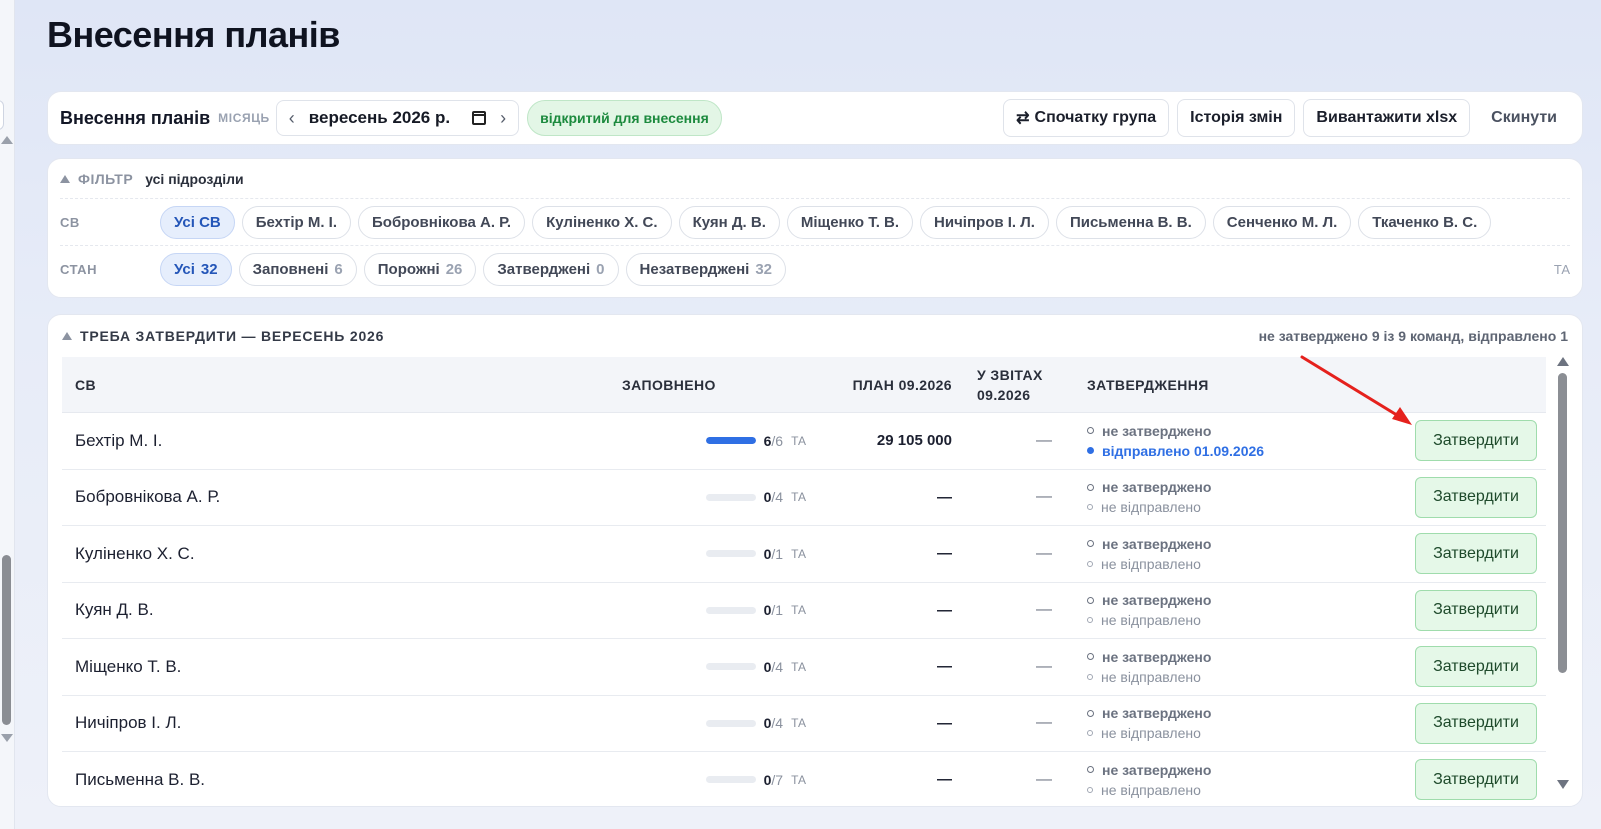  I want to click on sv-chip: Куліненко Х. С., so click(602, 222).